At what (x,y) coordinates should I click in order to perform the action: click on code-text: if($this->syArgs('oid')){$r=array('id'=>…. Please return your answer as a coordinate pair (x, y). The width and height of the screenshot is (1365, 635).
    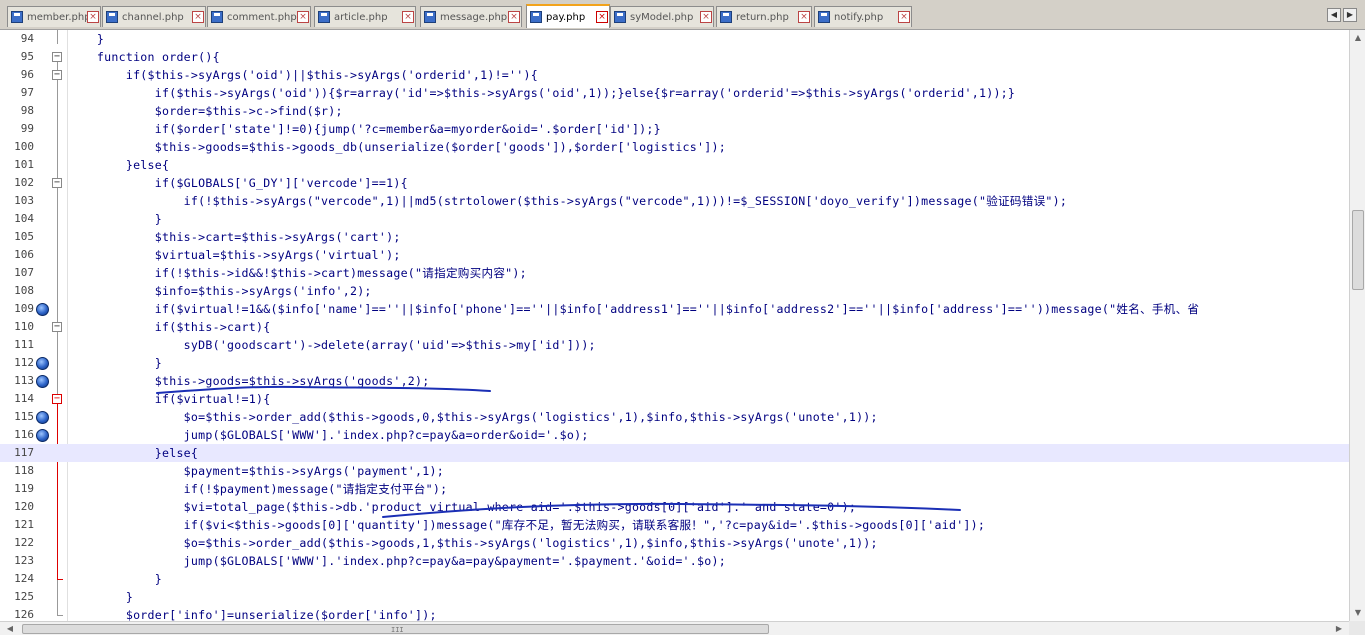
    Looking at the image, I should click on (542, 93).